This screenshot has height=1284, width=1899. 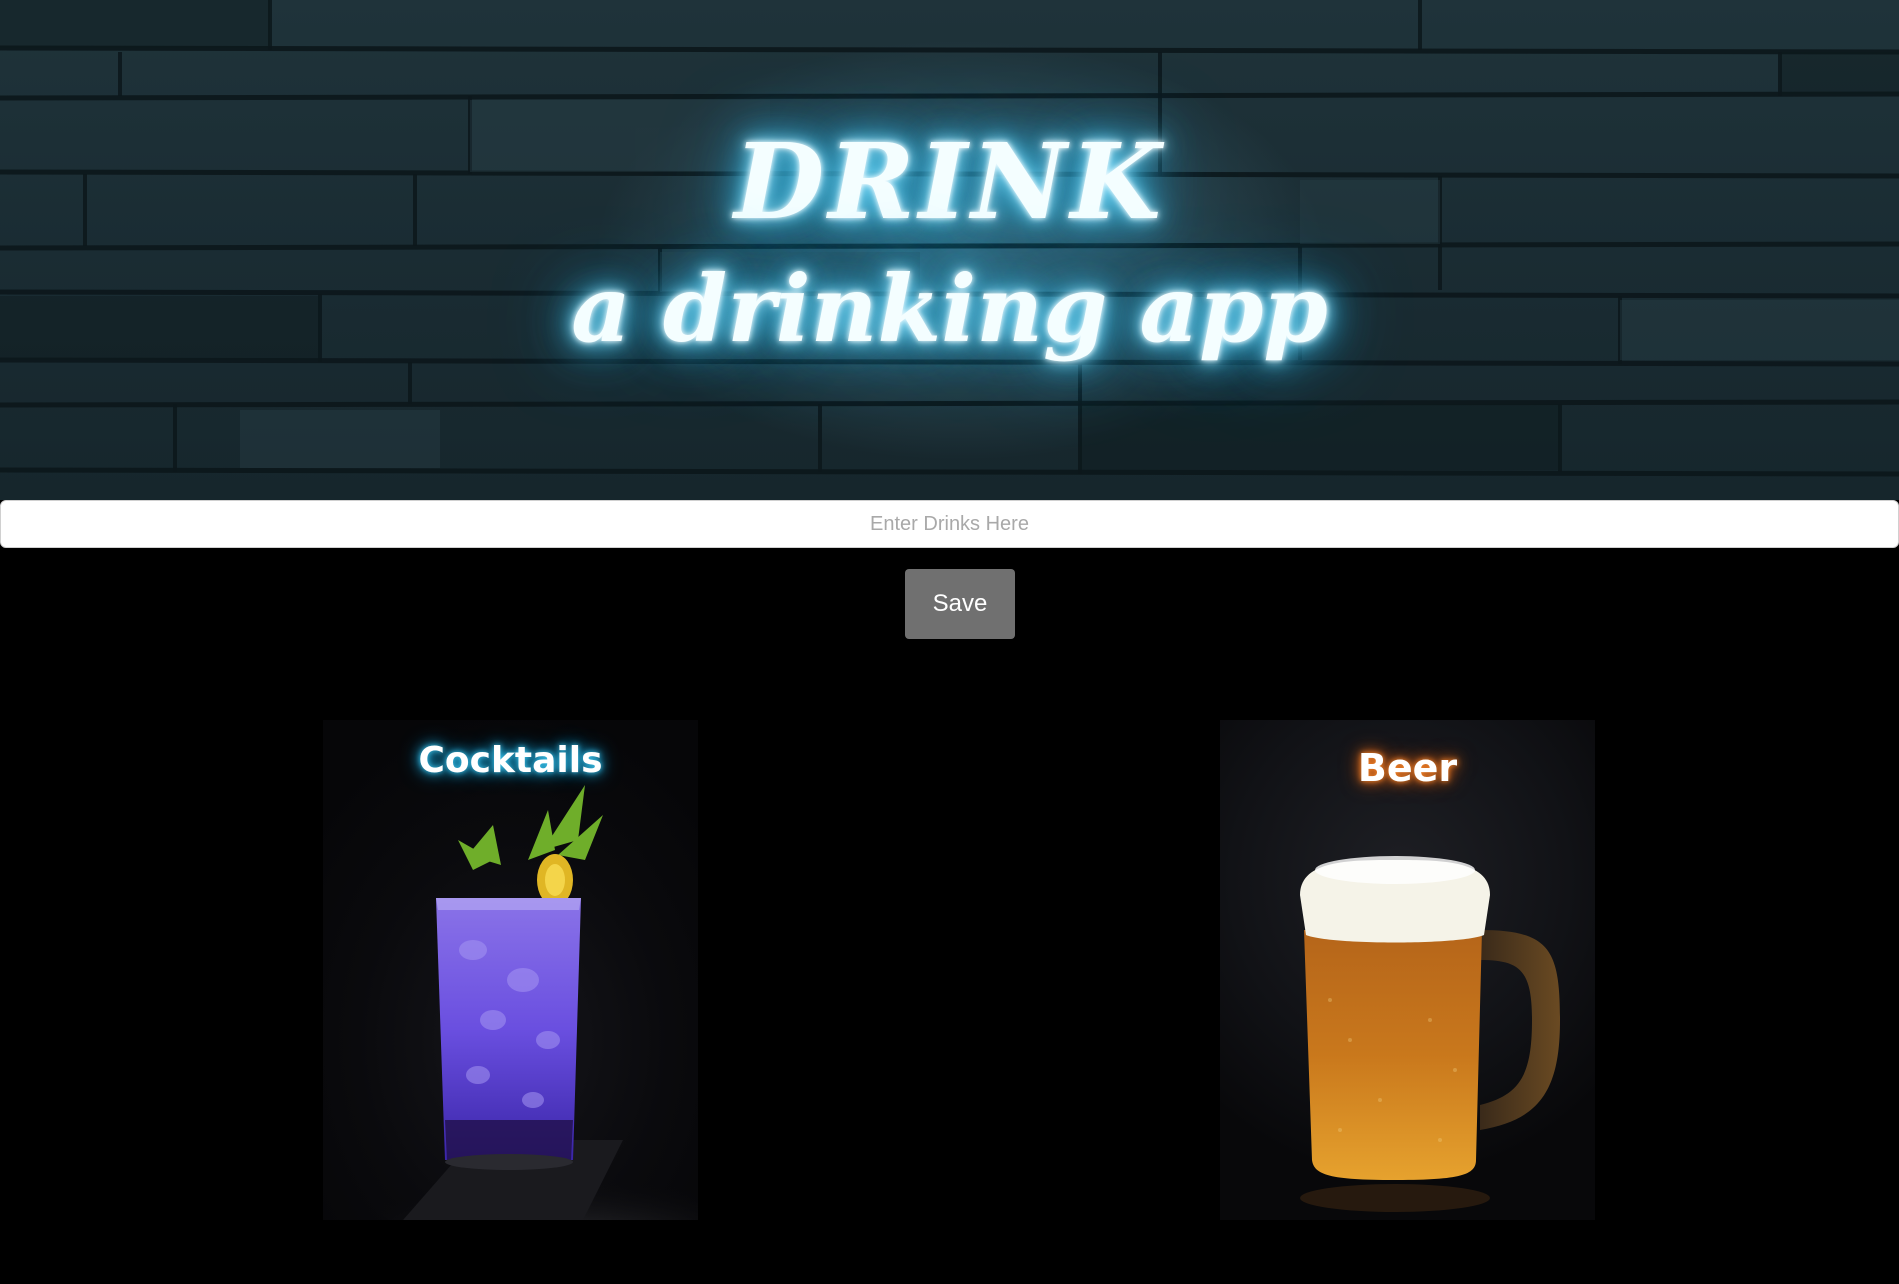 I want to click on category-label-cocktails: Cocktails, so click(x=510, y=760).